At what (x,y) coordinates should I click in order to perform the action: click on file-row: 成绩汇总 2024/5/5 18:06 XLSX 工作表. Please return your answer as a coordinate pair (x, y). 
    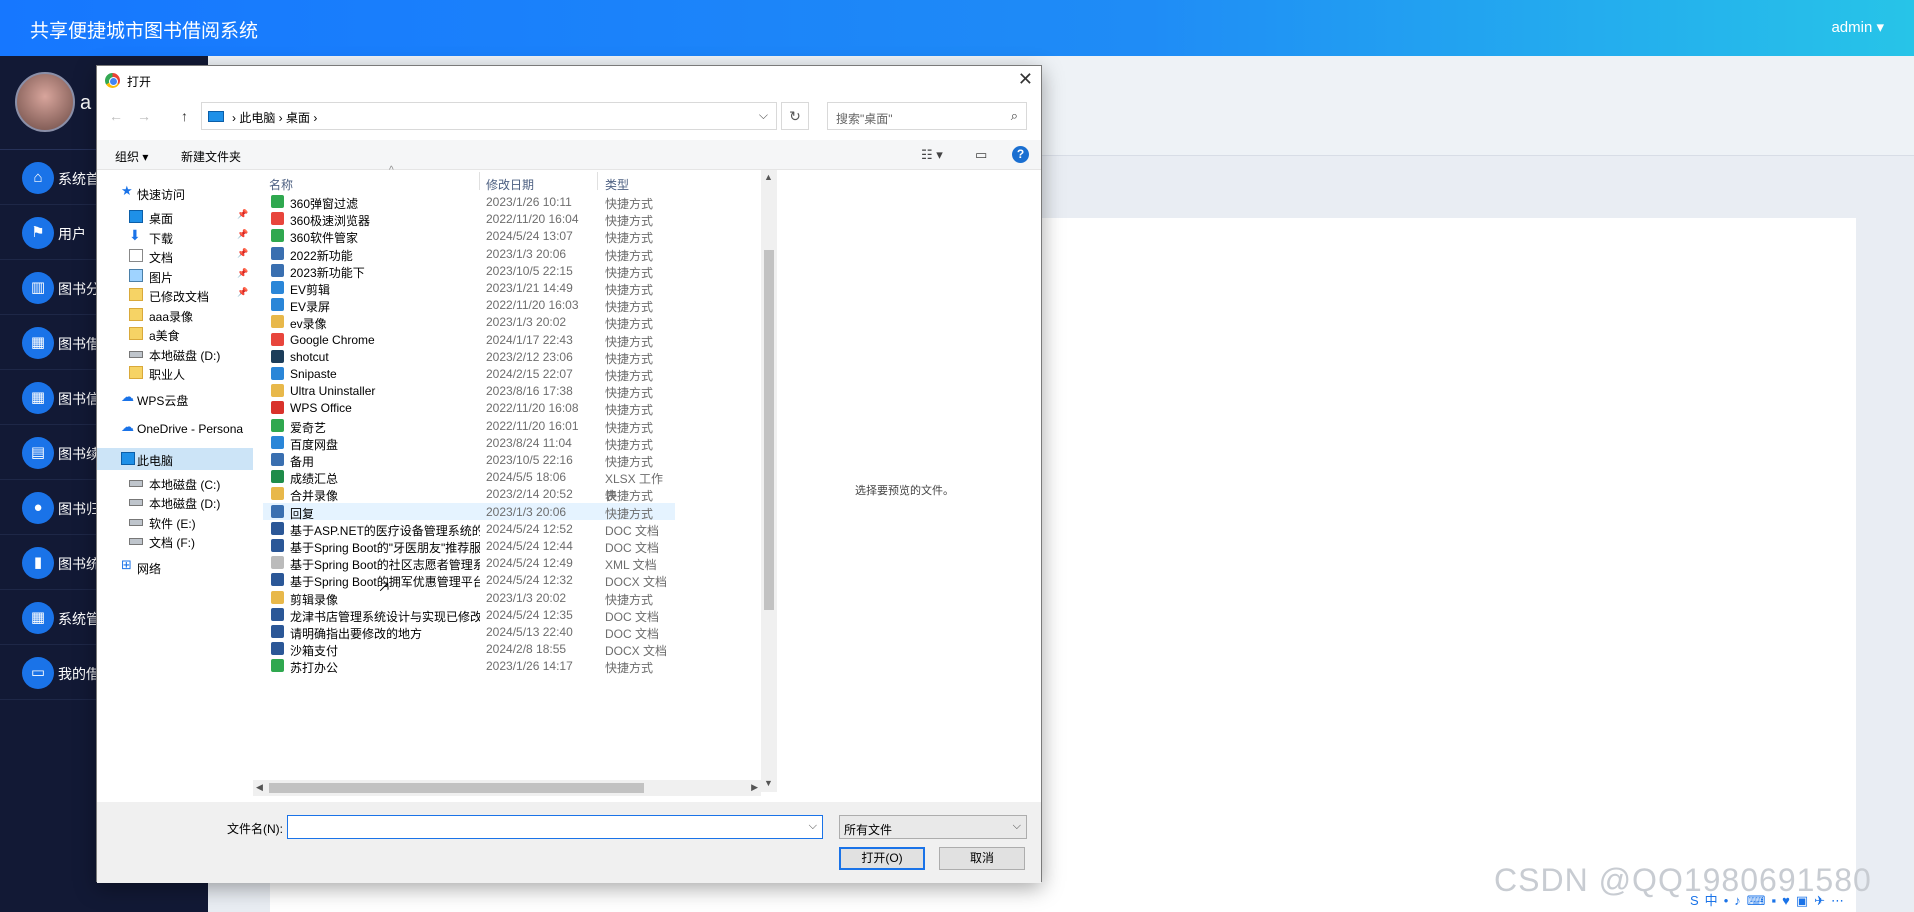
    Looking at the image, I should click on (469, 485).